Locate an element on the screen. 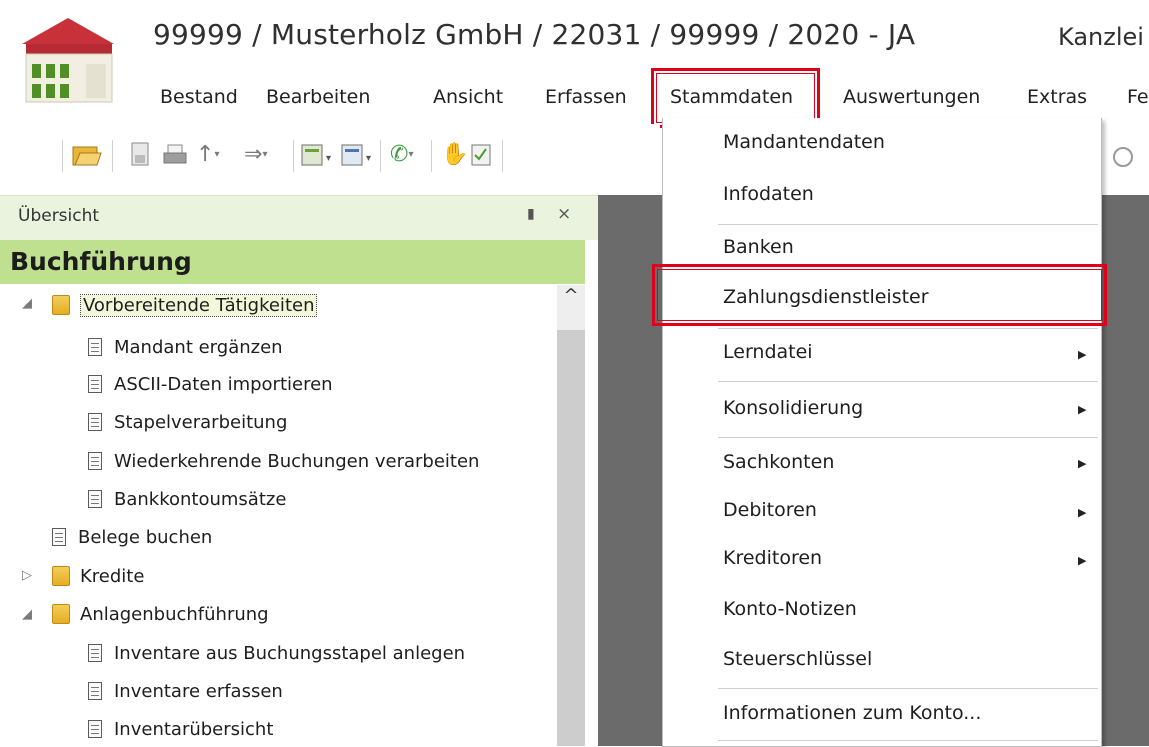  tree-item-folder: Kredite is located at coordinates (98, 576).